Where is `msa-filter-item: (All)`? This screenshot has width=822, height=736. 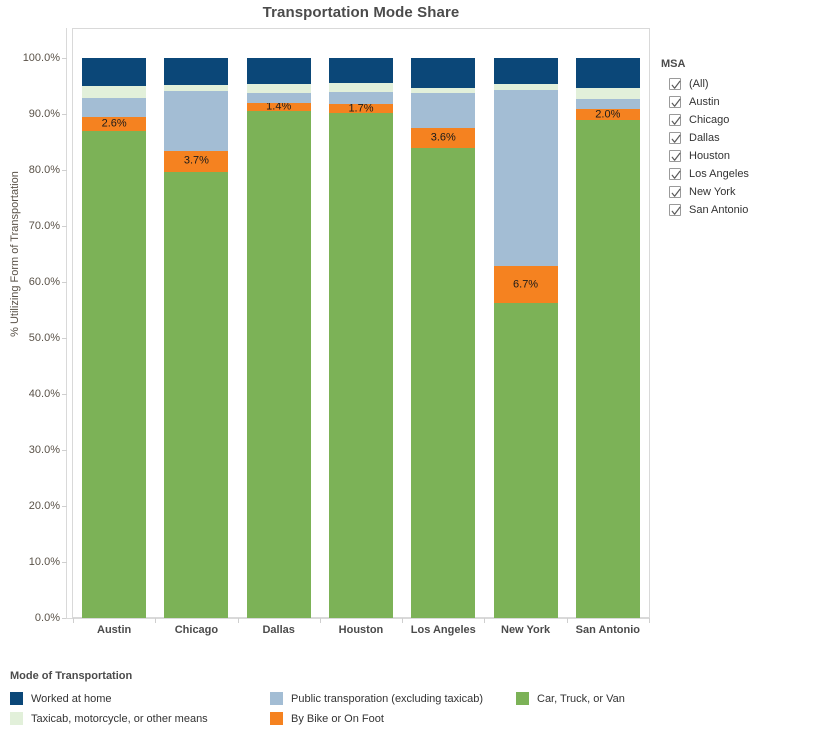
msa-filter-item: (All) is located at coordinates (739, 84).